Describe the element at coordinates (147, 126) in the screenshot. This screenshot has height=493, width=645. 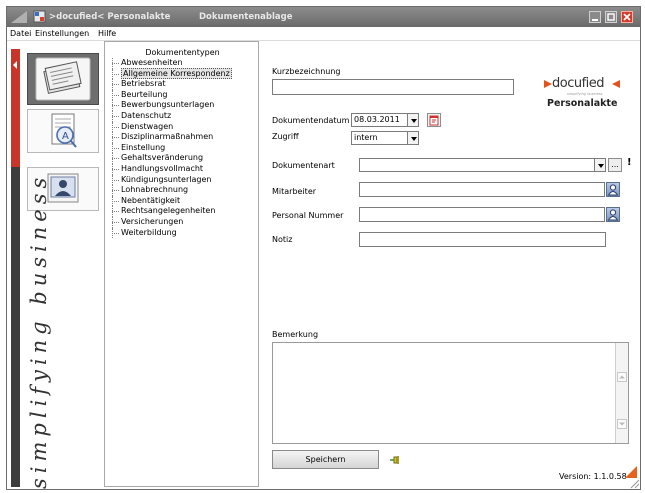
I see `type-item-label: Dienstwagen` at that location.